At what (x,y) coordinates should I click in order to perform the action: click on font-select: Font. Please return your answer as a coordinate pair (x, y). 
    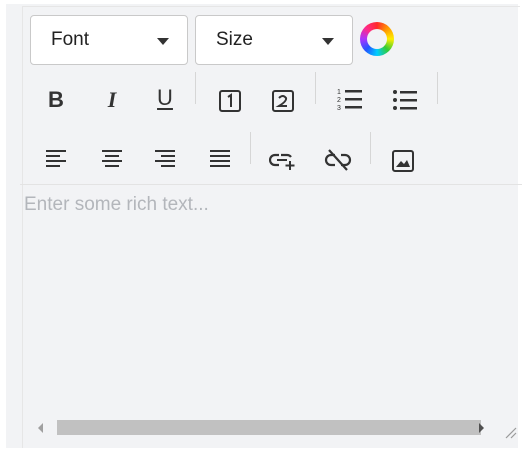
    Looking at the image, I should click on (109, 40).